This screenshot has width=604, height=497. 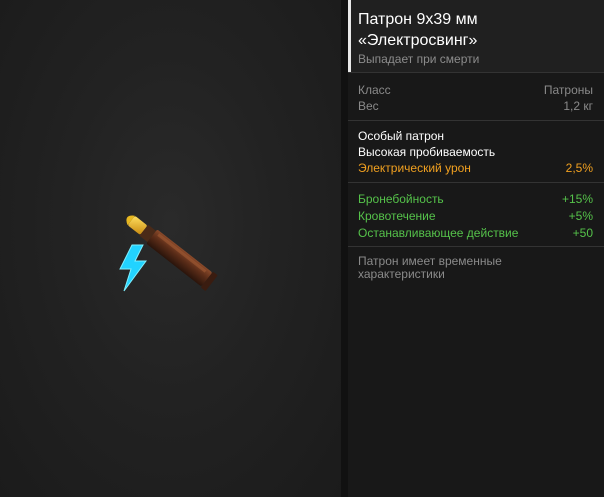 I want to click on stat-row-stopping-power: Останавливающее действие +50, so click(x=475, y=233).